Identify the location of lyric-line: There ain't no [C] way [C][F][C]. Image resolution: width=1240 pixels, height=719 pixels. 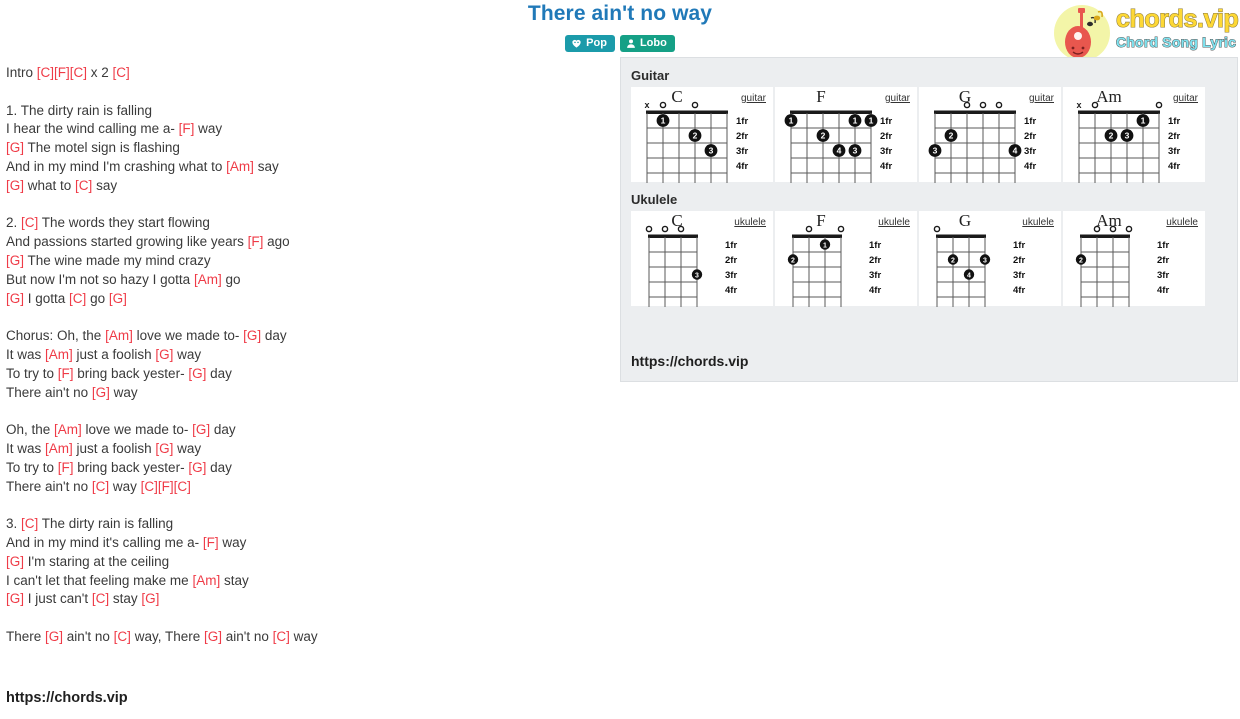
(306, 487).